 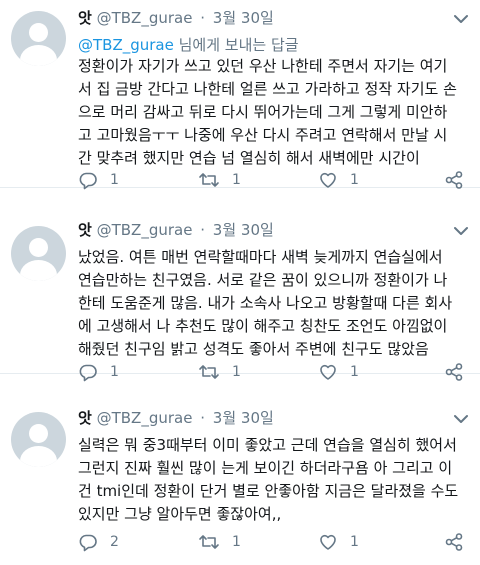 I want to click on replying-to-suffix: 님에게 보내는 답글, so click(x=236, y=45).